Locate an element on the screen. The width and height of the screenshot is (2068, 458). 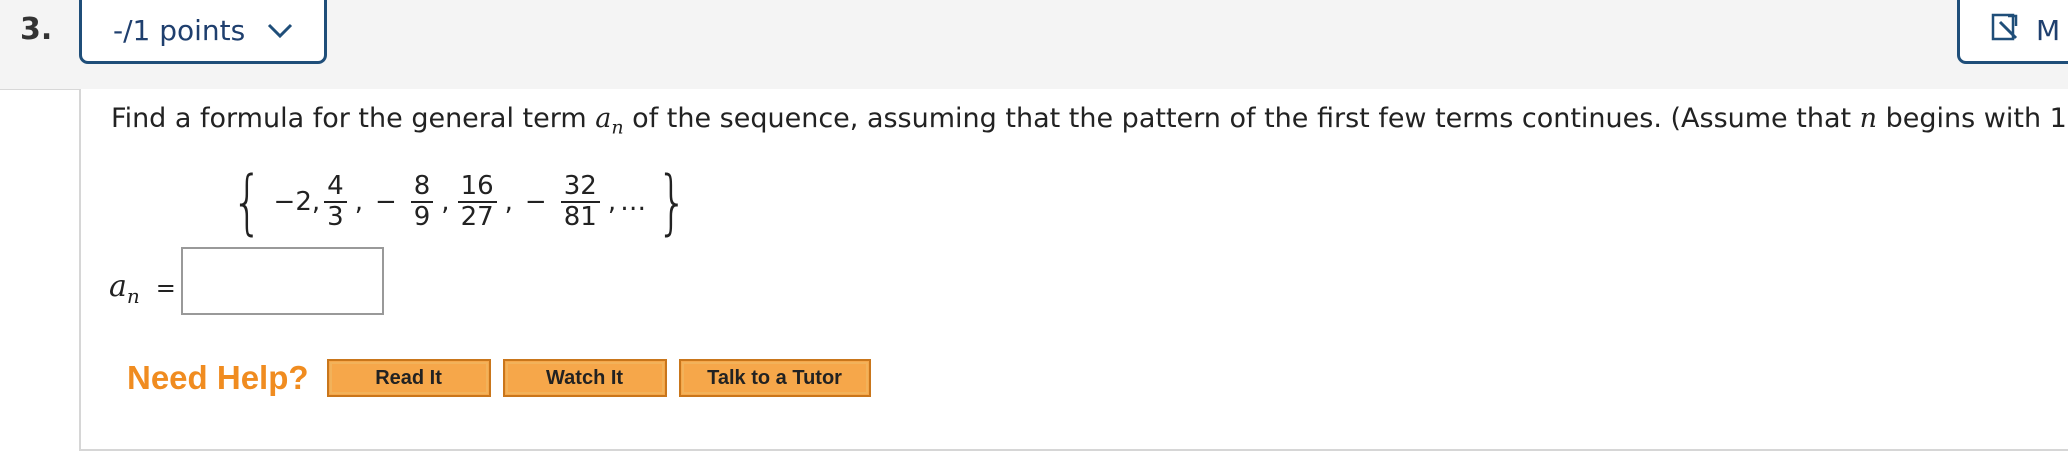
sequence-term: 8 9 is located at coordinates (422, 201).